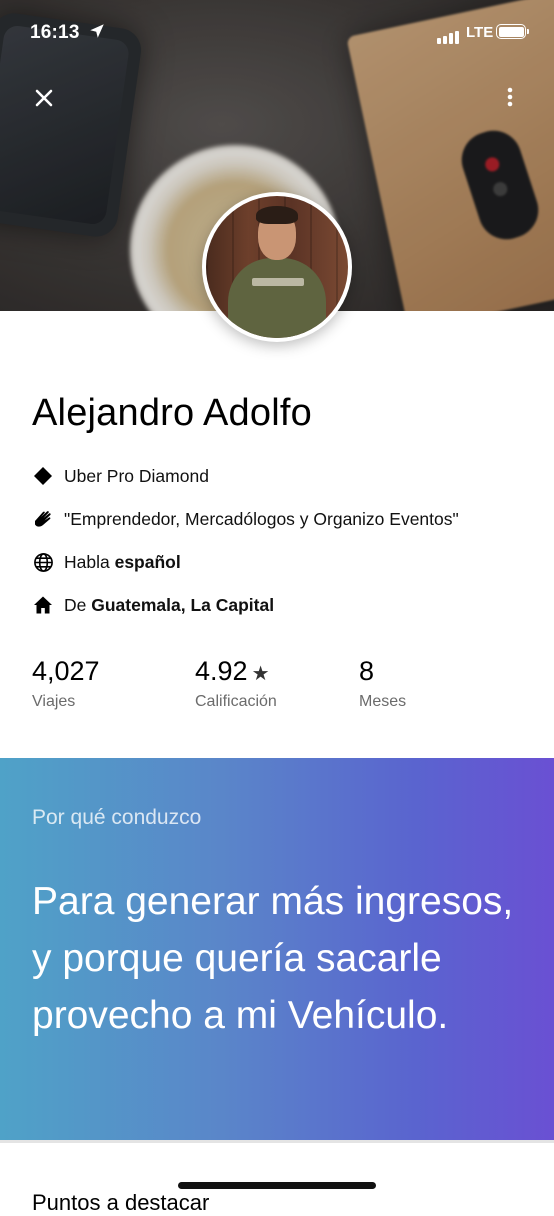 The image size is (554, 1216). What do you see at coordinates (449, 35) in the screenshot?
I see `signal-icon` at bounding box center [449, 35].